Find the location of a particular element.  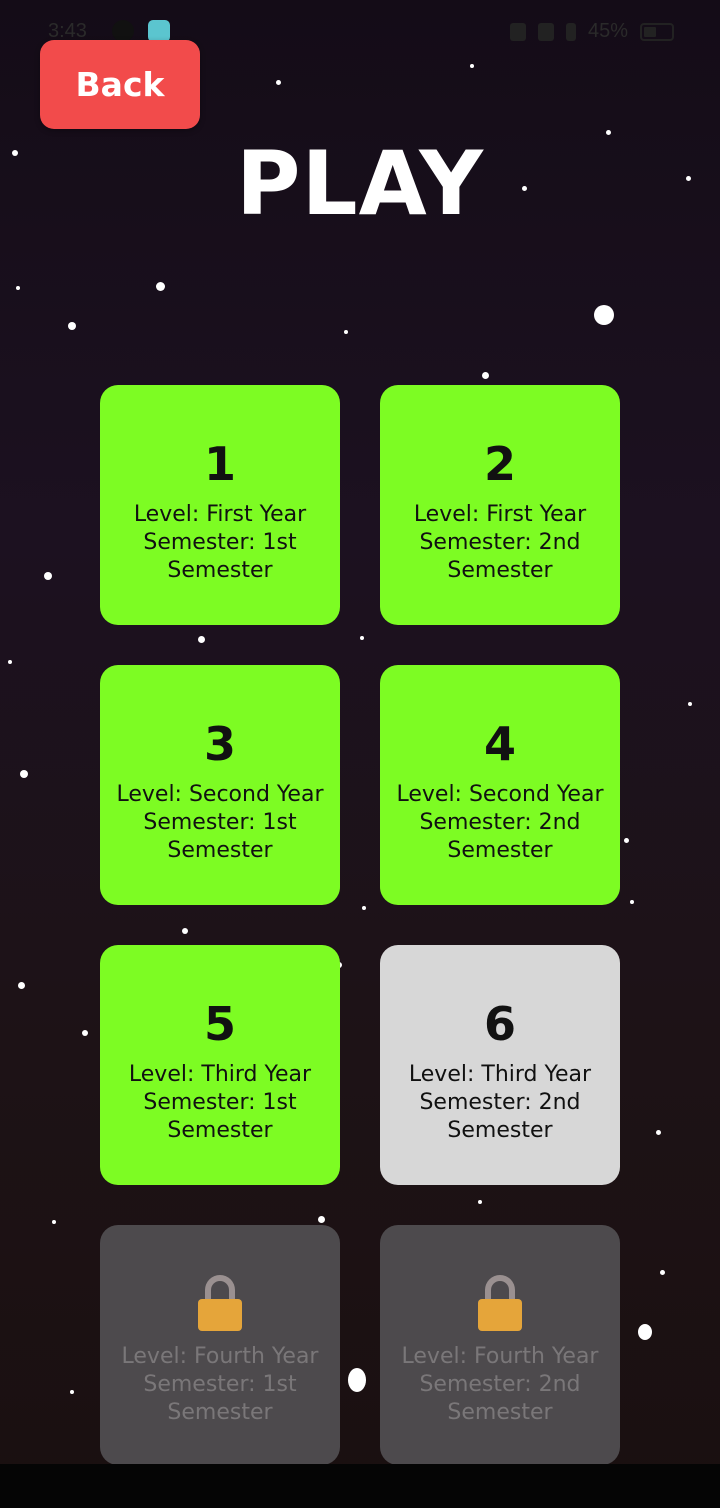

level-description: Level: First Year Semester: 2nd Semester is located at coordinates (500, 542).